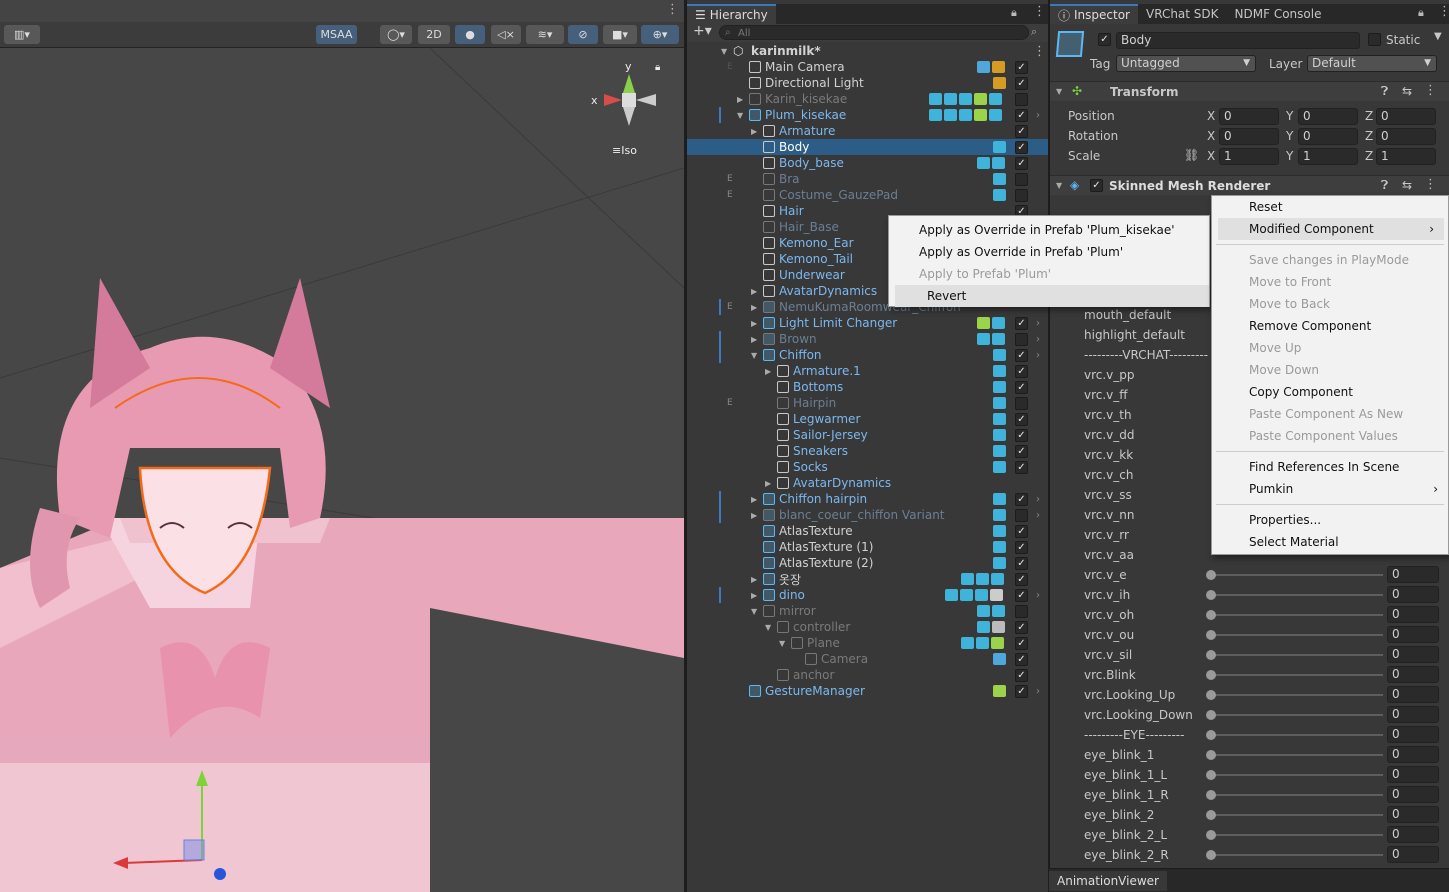 This screenshot has height=892, width=1449. What do you see at coordinates (1407, 91) in the screenshot?
I see `preset-icon: ⇆` at bounding box center [1407, 91].